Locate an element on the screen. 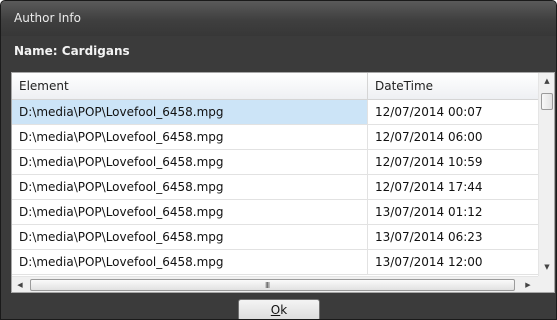  triangle-left-icon: ◀ is located at coordinates (20, 285).